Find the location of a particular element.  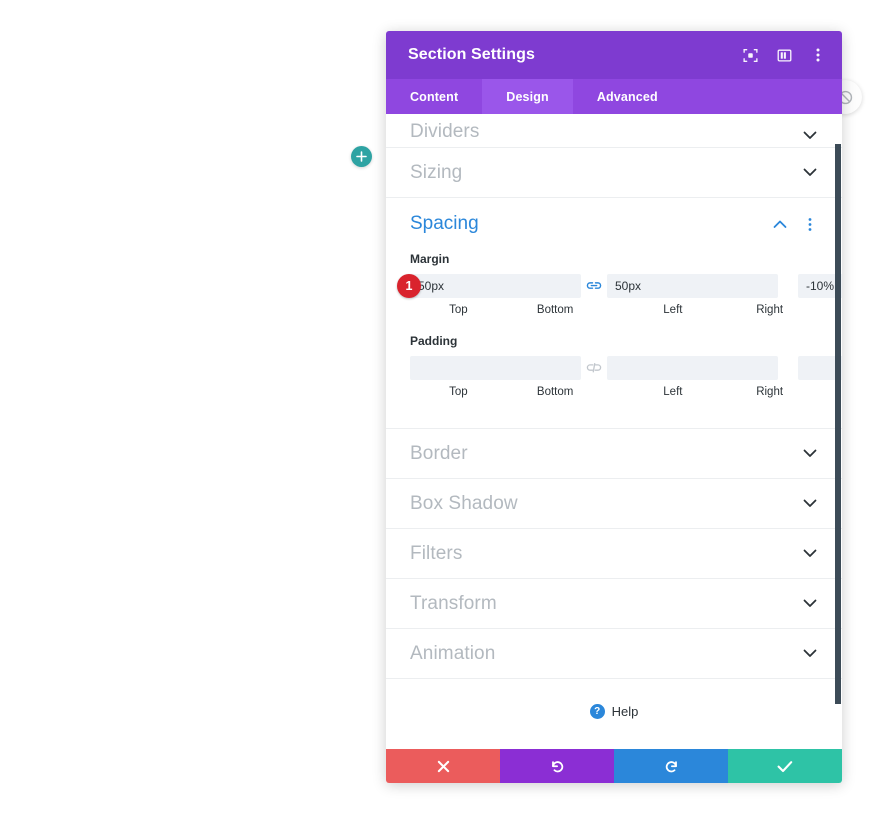

checkmark-icon is located at coordinates (785, 766).